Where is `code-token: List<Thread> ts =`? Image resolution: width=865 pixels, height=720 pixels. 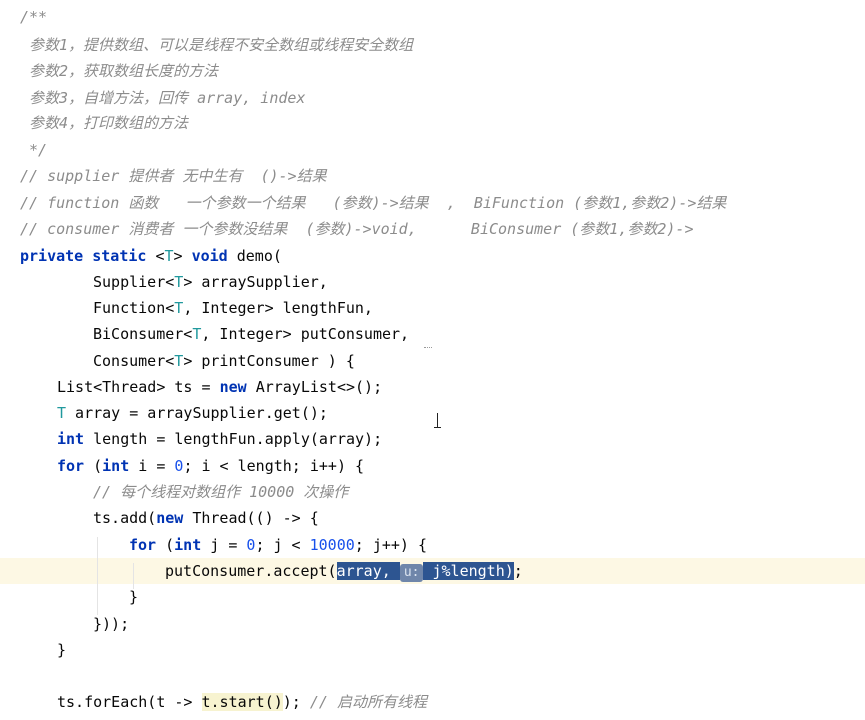
code-token: List<Thread> ts = is located at coordinates (138, 387).